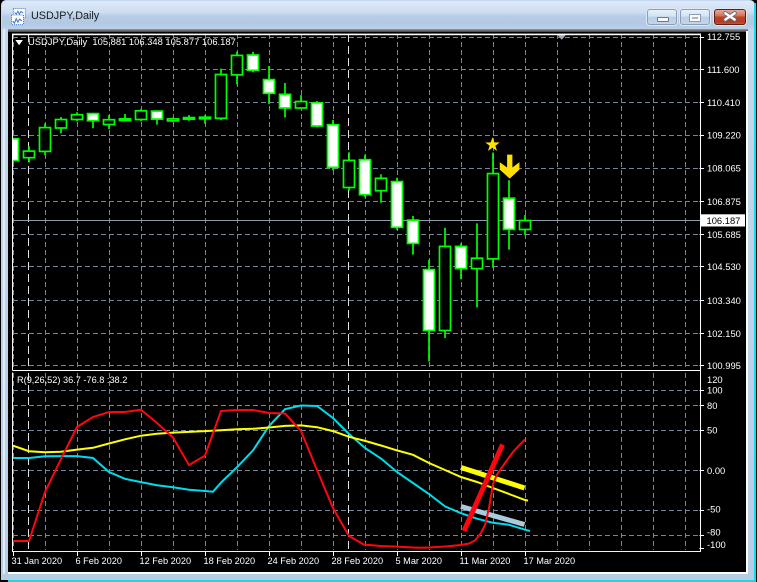 This screenshot has height=582, width=757. I want to click on svg-text: 24 Feb 2020, so click(294, 561).